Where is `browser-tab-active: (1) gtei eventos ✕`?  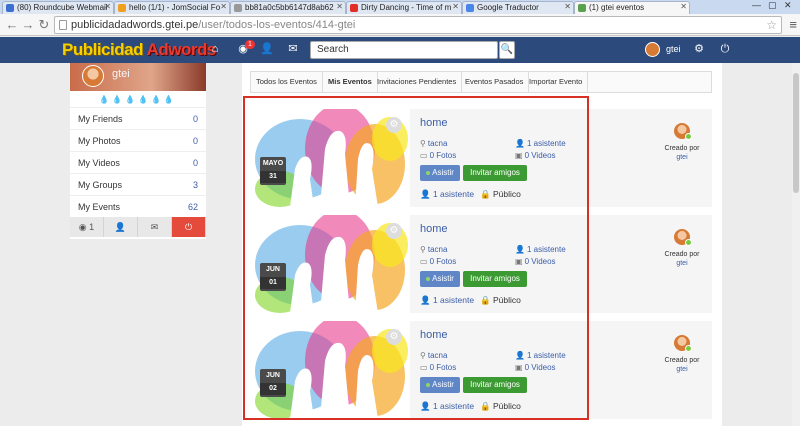 browser-tab-active: (1) gtei eventos ✕ is located at coordinates (632, 7).